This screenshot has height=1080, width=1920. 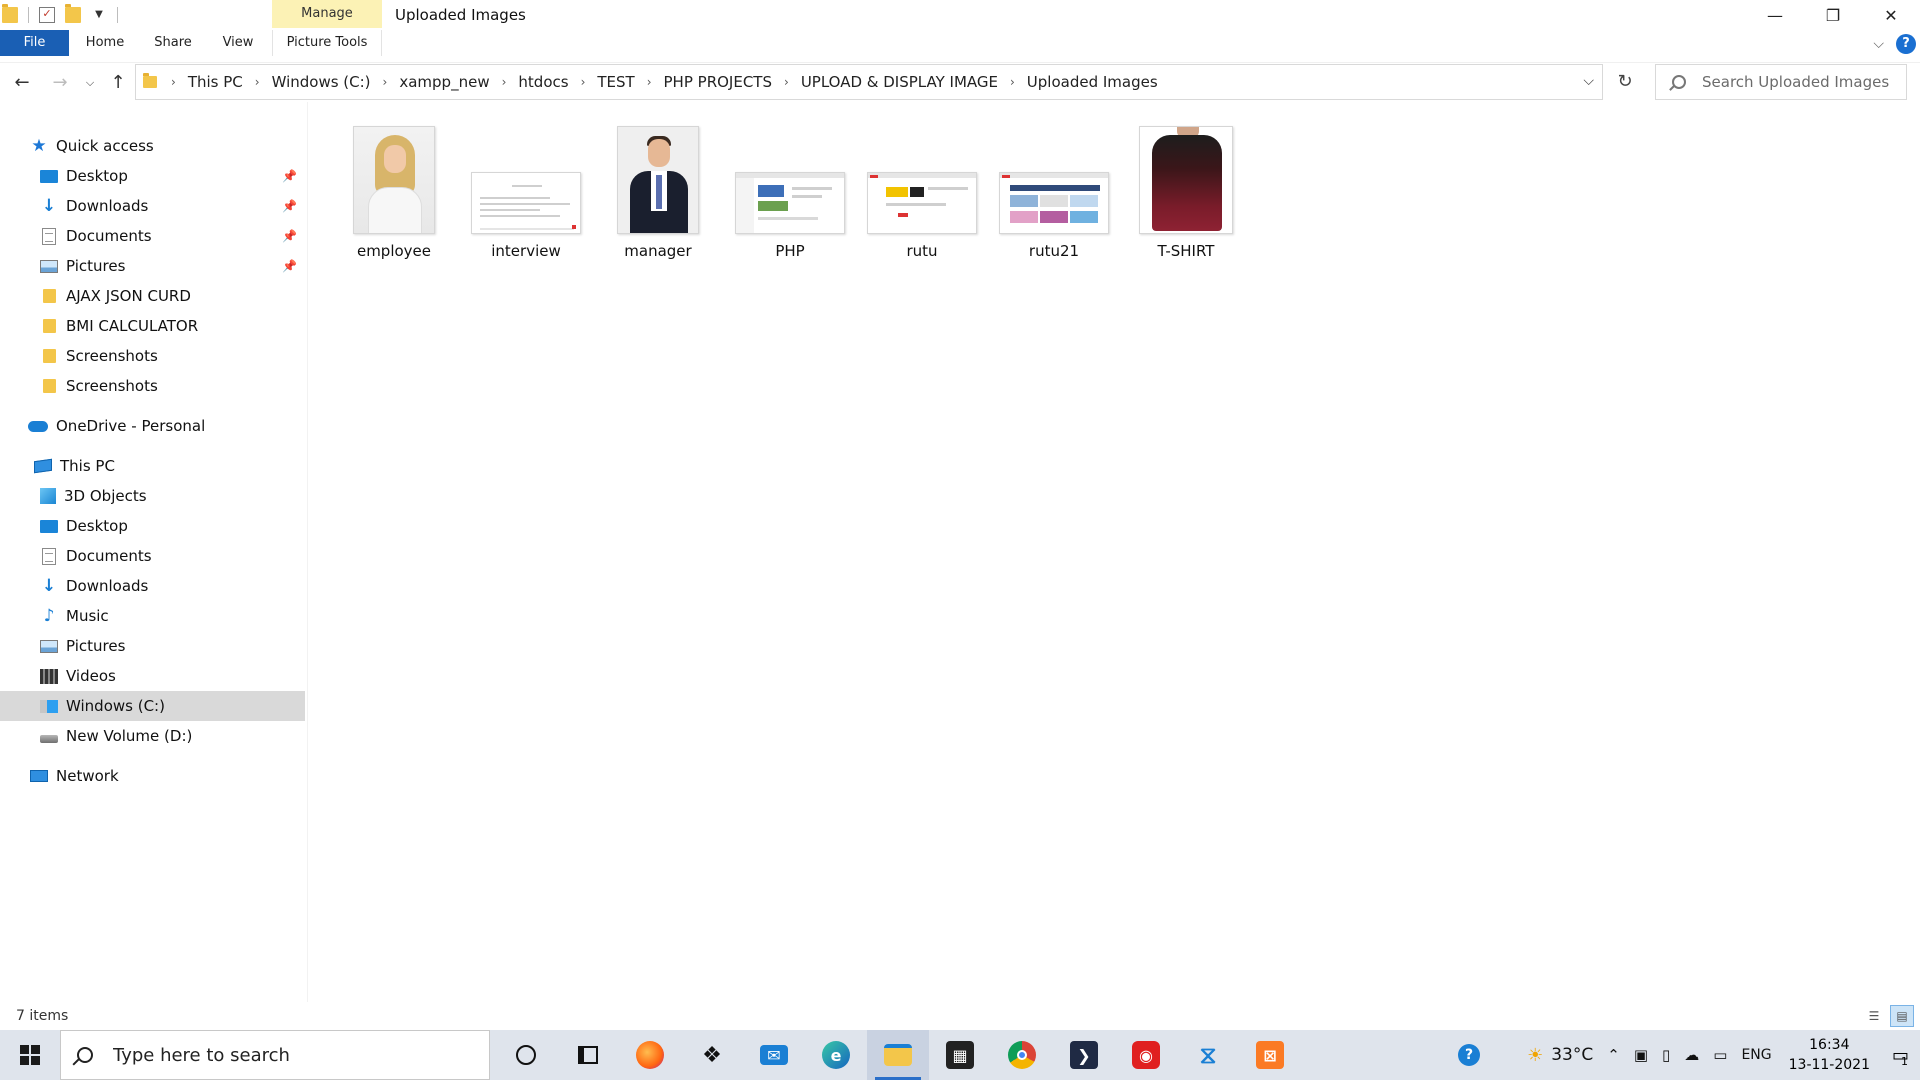 I want to click on nav-quick-access: ★ Quick access, so click(x=152, y=146).